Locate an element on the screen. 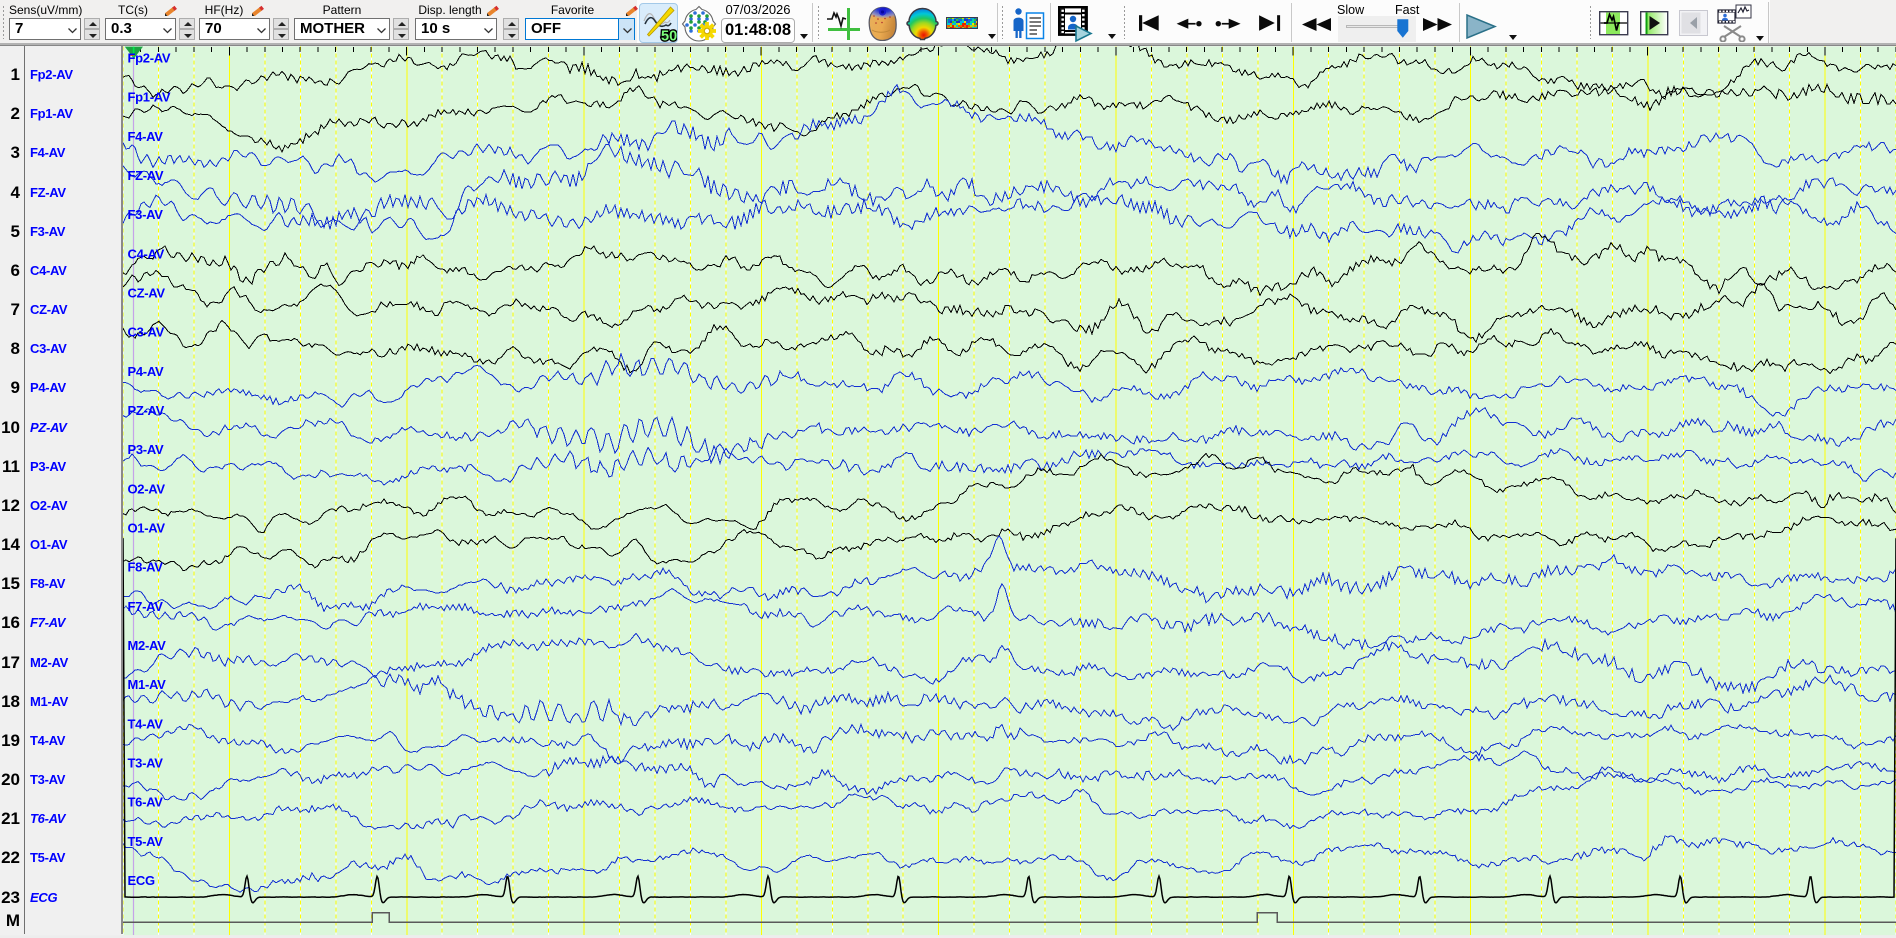 This screenshot has height=938, width=1896. svg-text: F4-AV is located at coordinates (146, 136).